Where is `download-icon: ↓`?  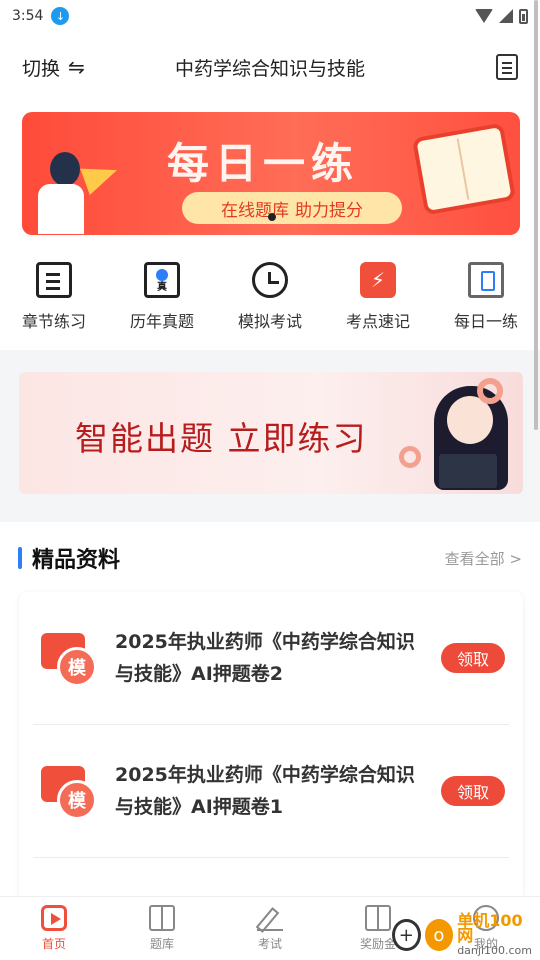
download-icon: ↓ is located at coordinates (60, 16).